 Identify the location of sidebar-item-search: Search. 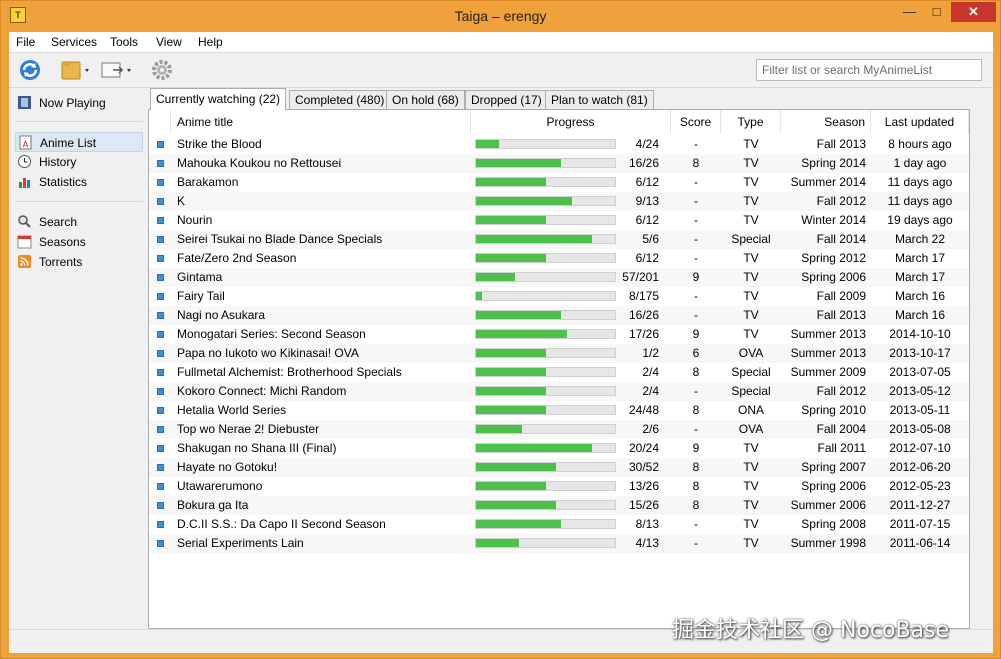
(79, 222).